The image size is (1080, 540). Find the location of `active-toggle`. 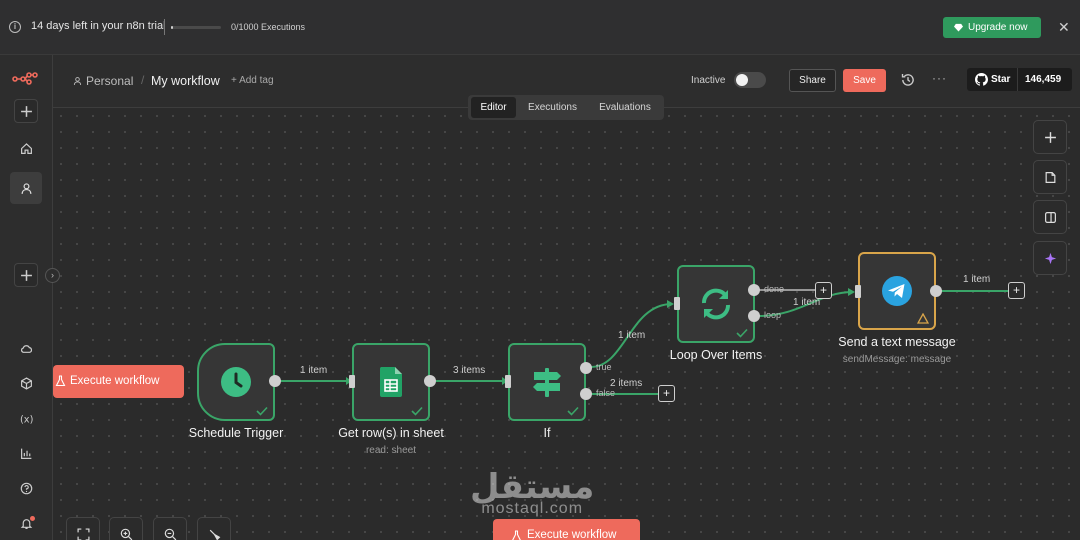

active-toggle is located at coordinates (750, 80).